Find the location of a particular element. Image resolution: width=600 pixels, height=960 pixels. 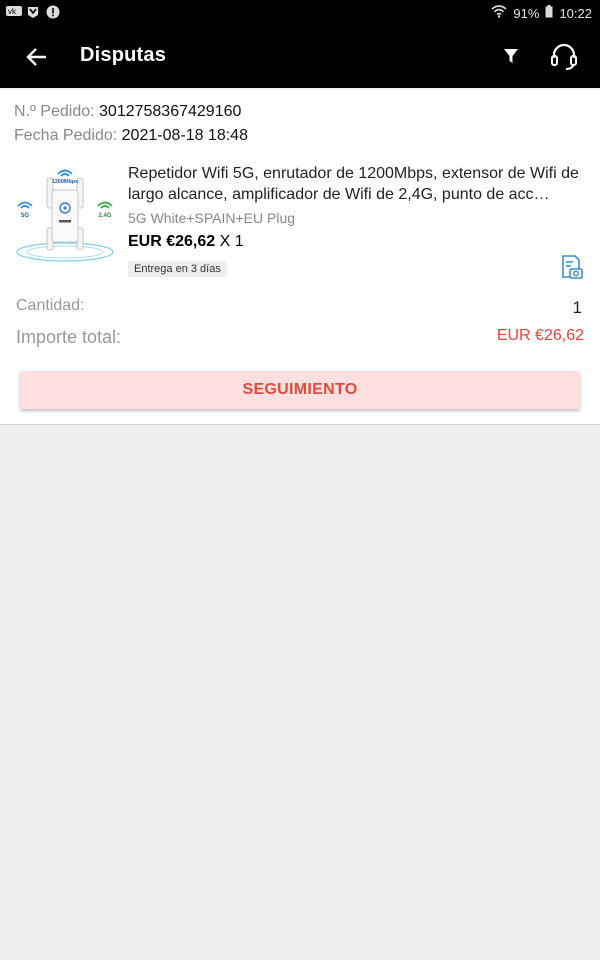

total-value: EUR €26,62 is located at coordinates (540, 335).